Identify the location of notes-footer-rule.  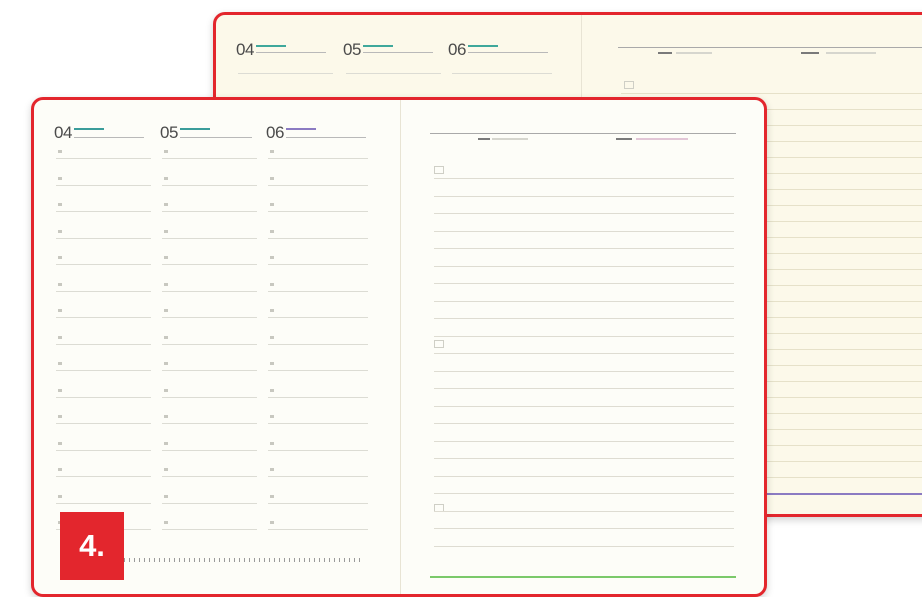
(583, 577).